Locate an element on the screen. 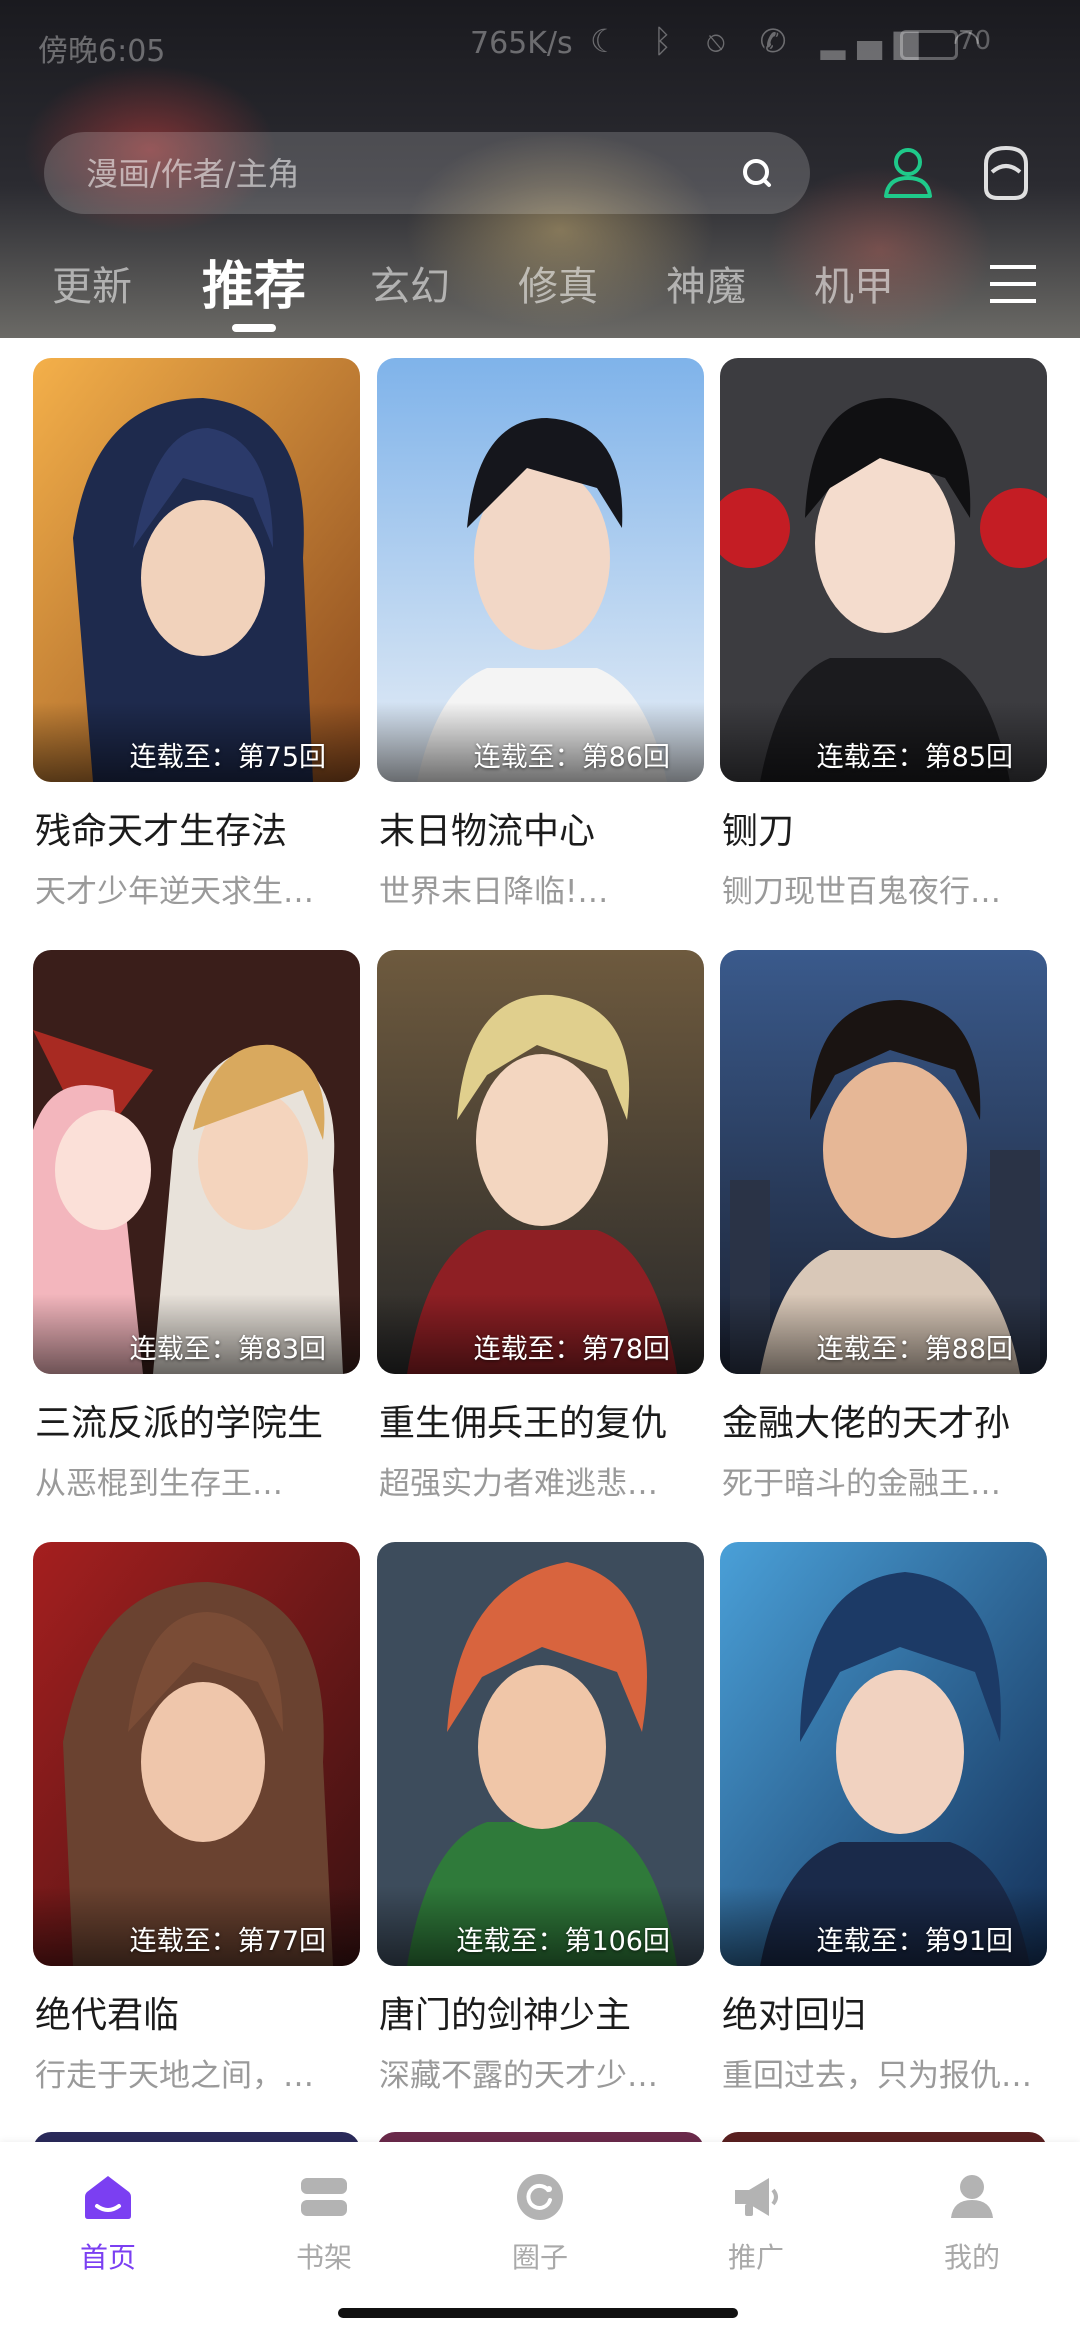  episode-badge: 连载至：第83回 is located at coordinates (227, 1349).